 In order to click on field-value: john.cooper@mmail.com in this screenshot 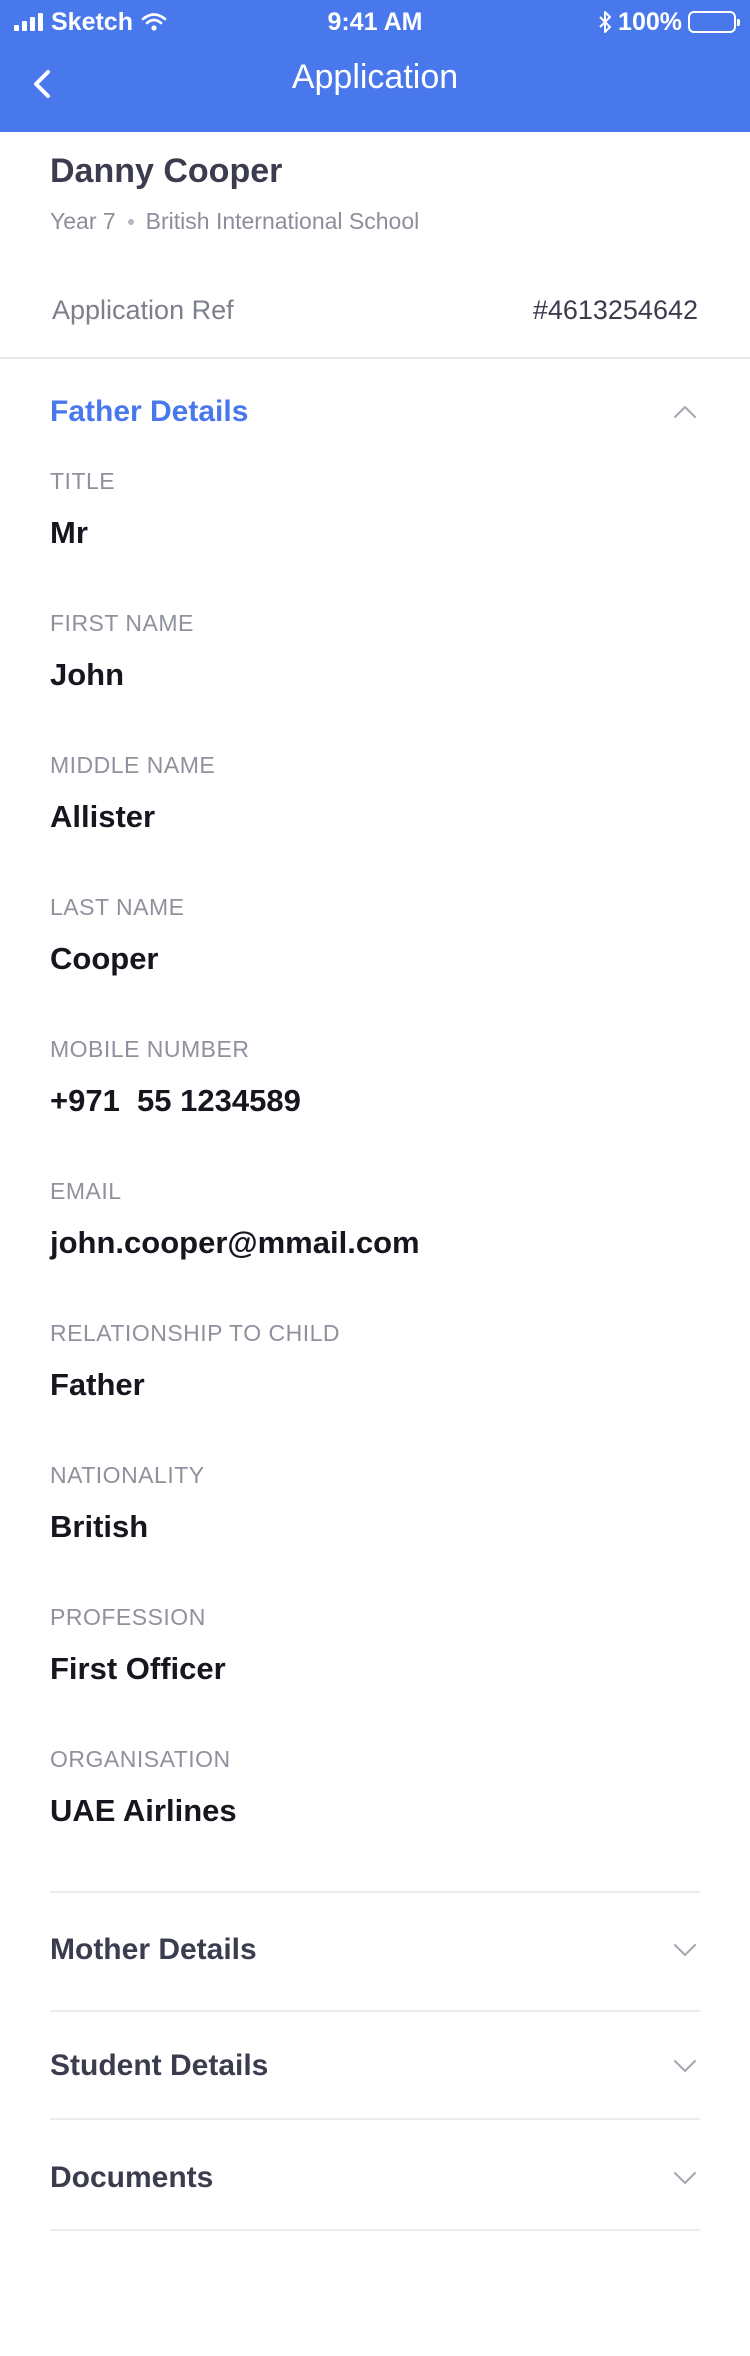, I will do `click(235, 1242)`.